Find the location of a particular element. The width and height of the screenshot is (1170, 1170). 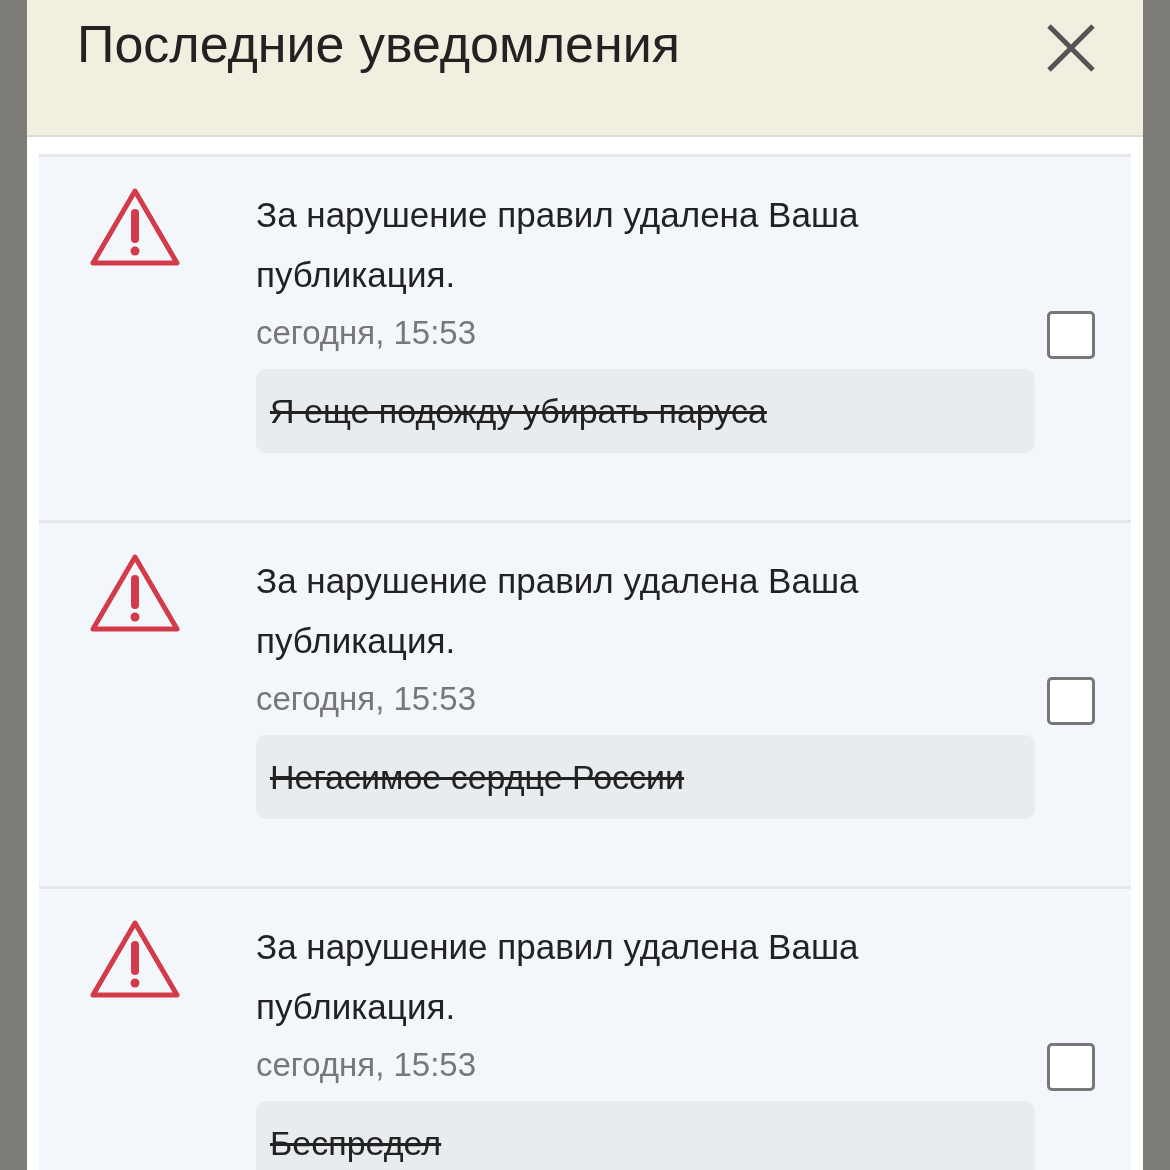

deleted-post-title: Беспредел is located at coordinates (645, 1135).